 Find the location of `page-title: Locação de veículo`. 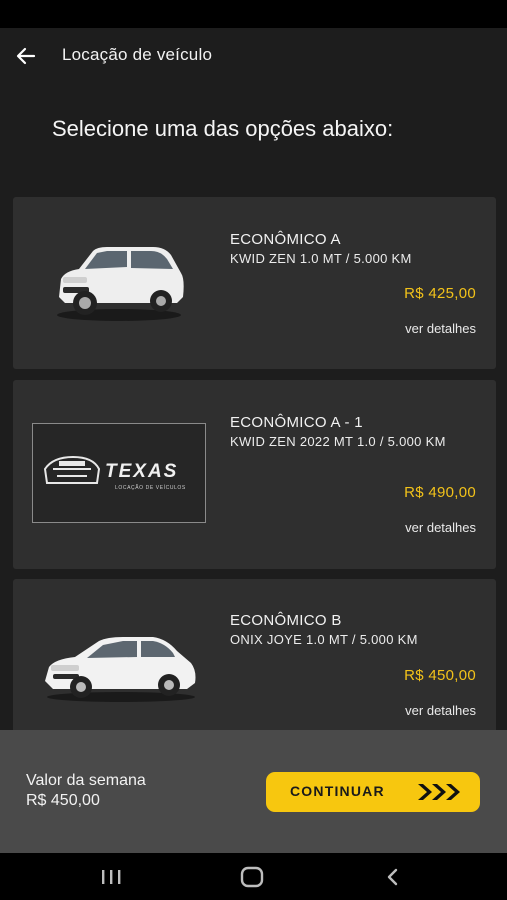

page-title: Locação de veículo is located at coordinates (137, 54).